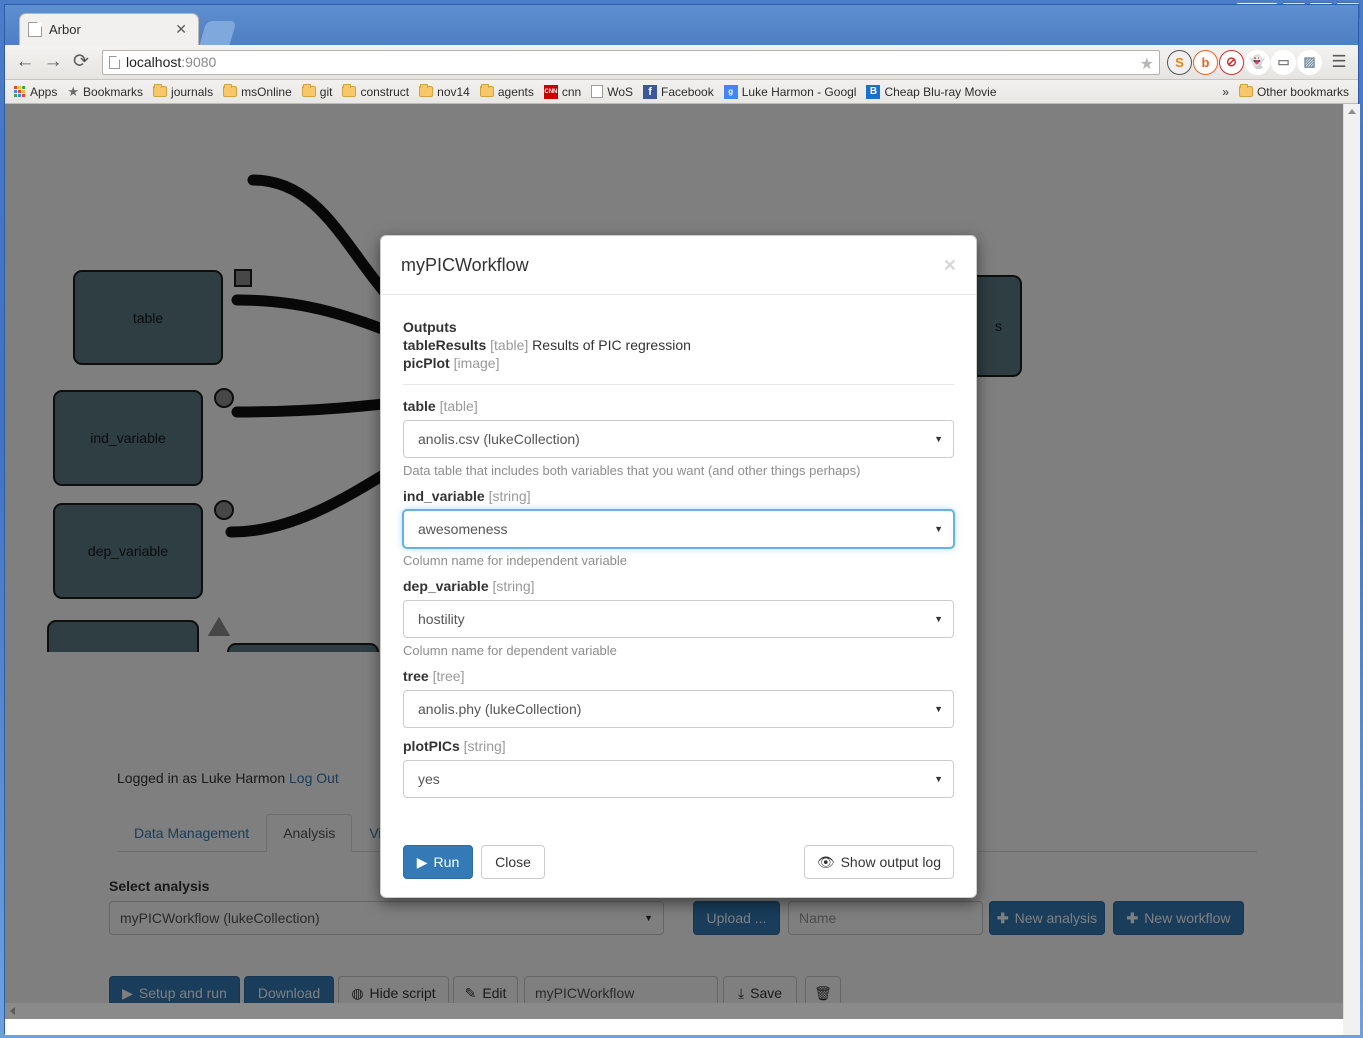 This screenshot has width=1363, height=1038. I want to click on bookmark-journals: journals, so click(183, 92).